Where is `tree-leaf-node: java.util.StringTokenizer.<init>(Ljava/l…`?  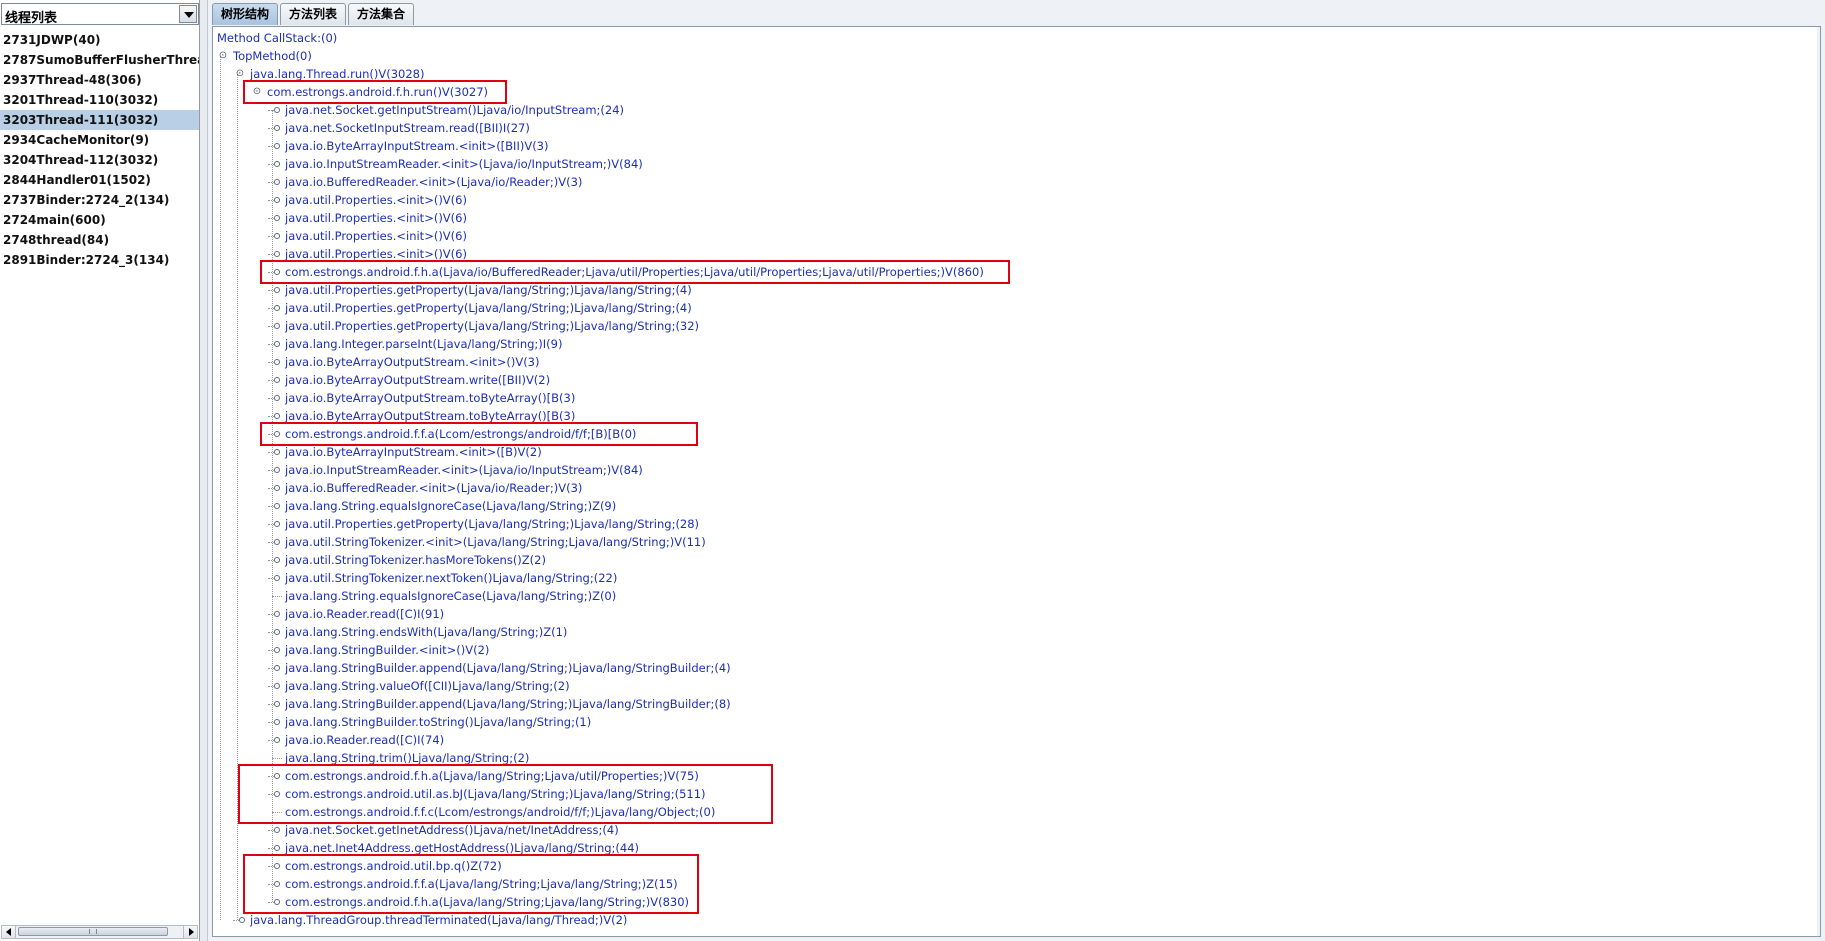
tree-leaf-node: java.util.StringTokenizer.<init>(Ljava/l… is located at coordinates (495, 542).